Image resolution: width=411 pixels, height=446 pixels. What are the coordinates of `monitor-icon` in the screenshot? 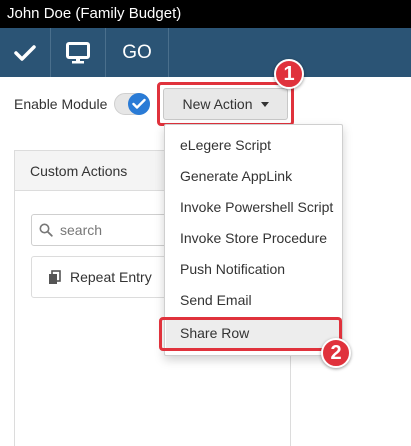 It's located at (78, 52).